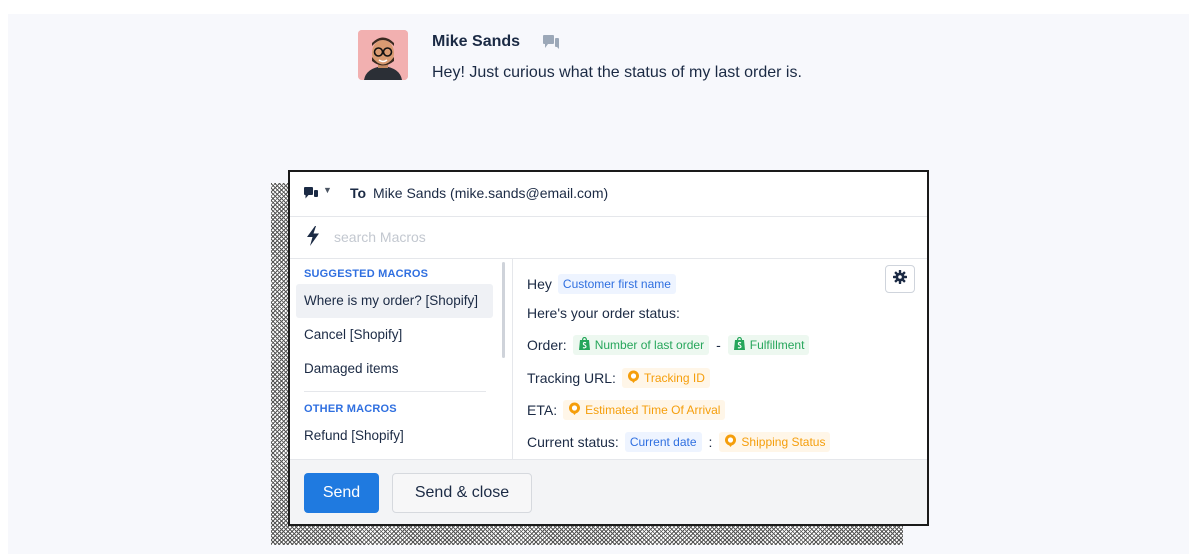 This screenshot has width=1197, height=554. I want to click on caret-down-icon: ▼, so click(327, 190).